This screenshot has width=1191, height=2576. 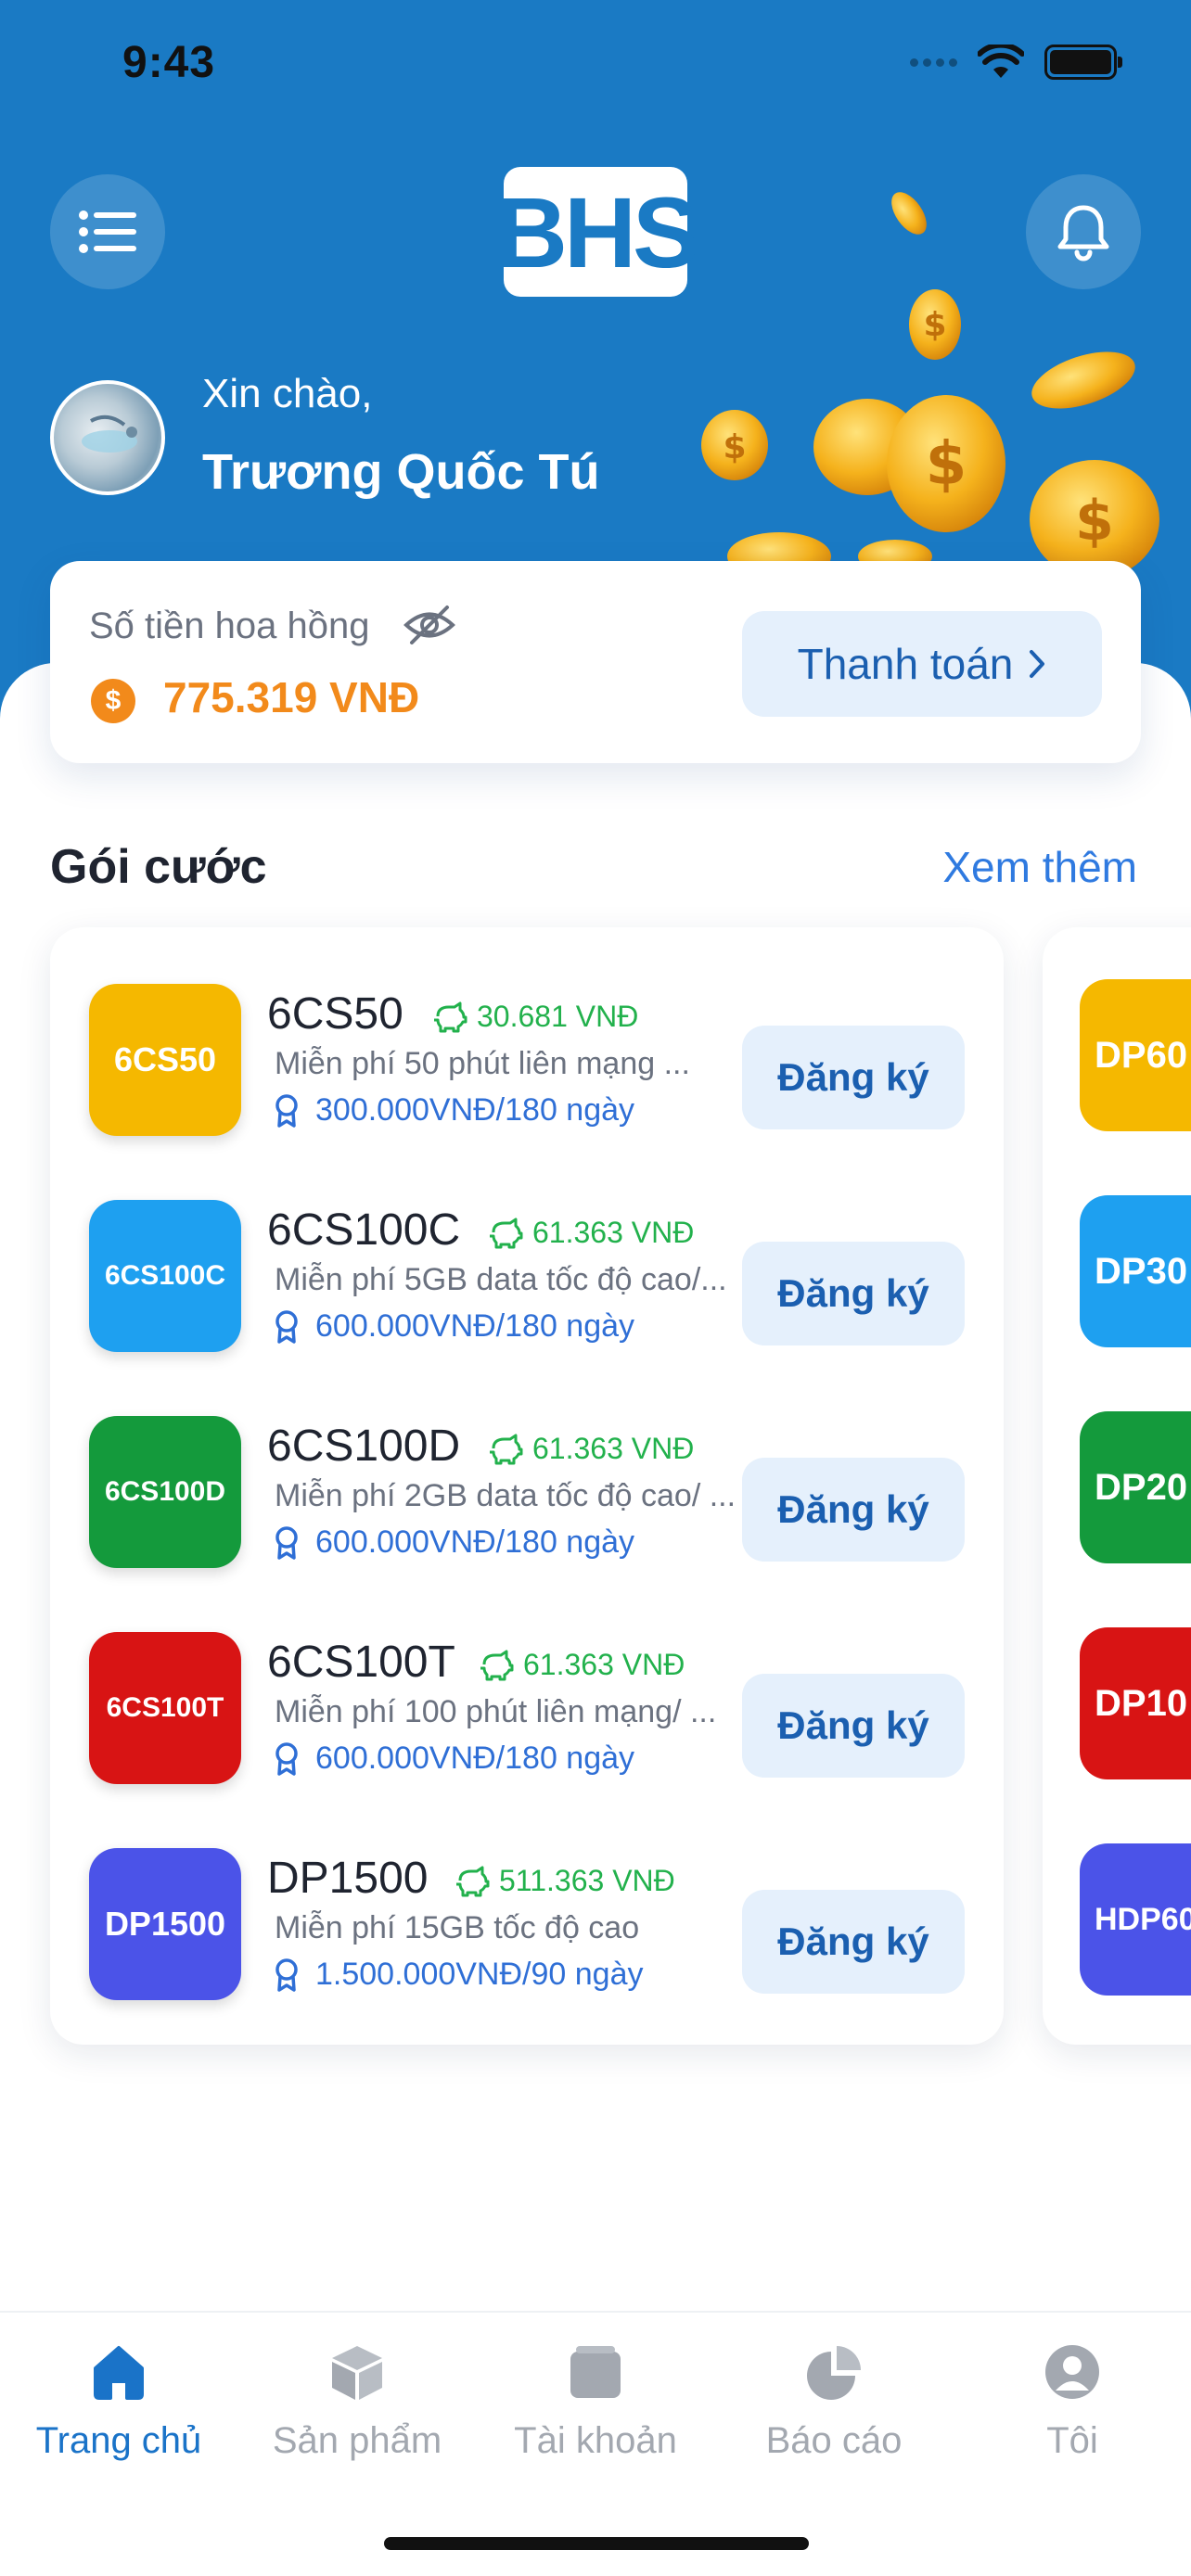 What do you see at coordinates (109, 433) in the screenshot?
I see `avatar-image` at bounding box center [109, 433].